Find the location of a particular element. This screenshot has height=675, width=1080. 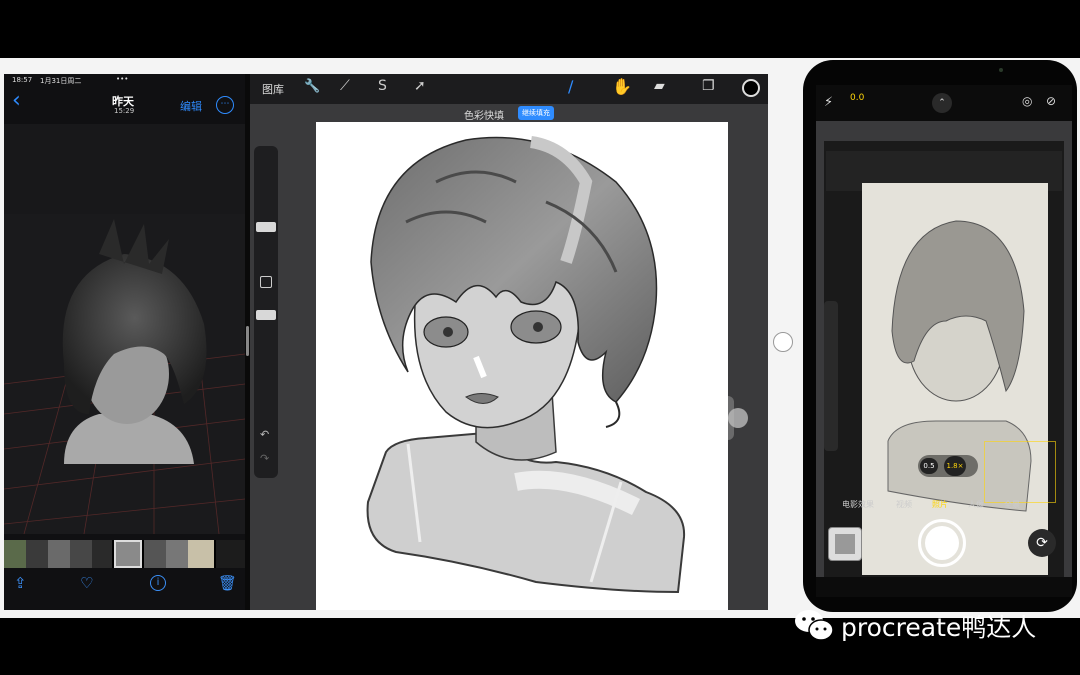

split-handle is located at coordinates (247, 341).